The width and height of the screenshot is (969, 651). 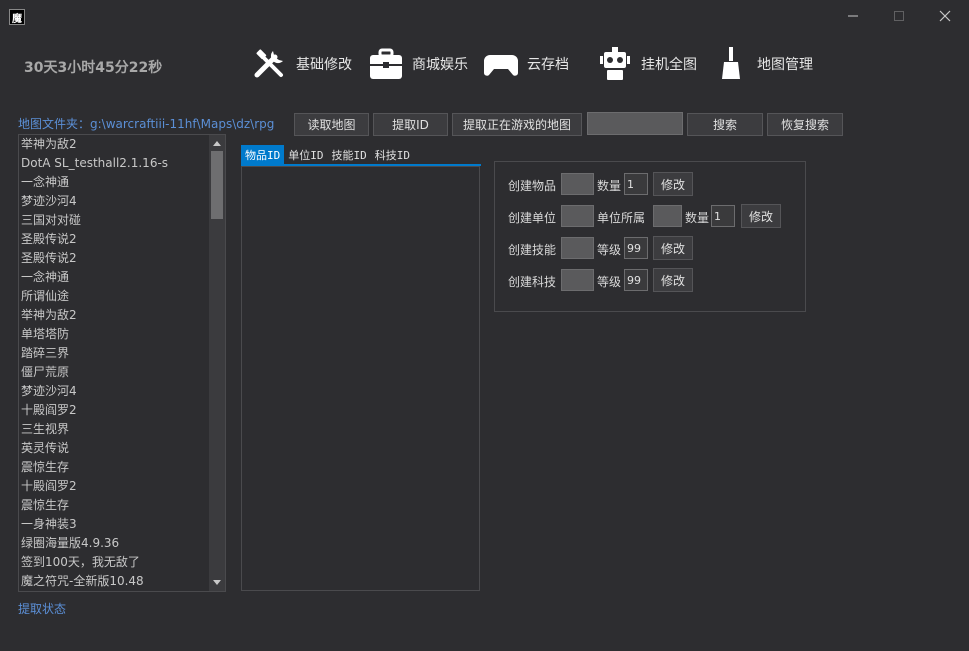 What do you see at coordinates (517, 124) in the screenshot?
I see `extract-current-map-button: 提取正在游戏的地图` at bounding box center [517, 124].